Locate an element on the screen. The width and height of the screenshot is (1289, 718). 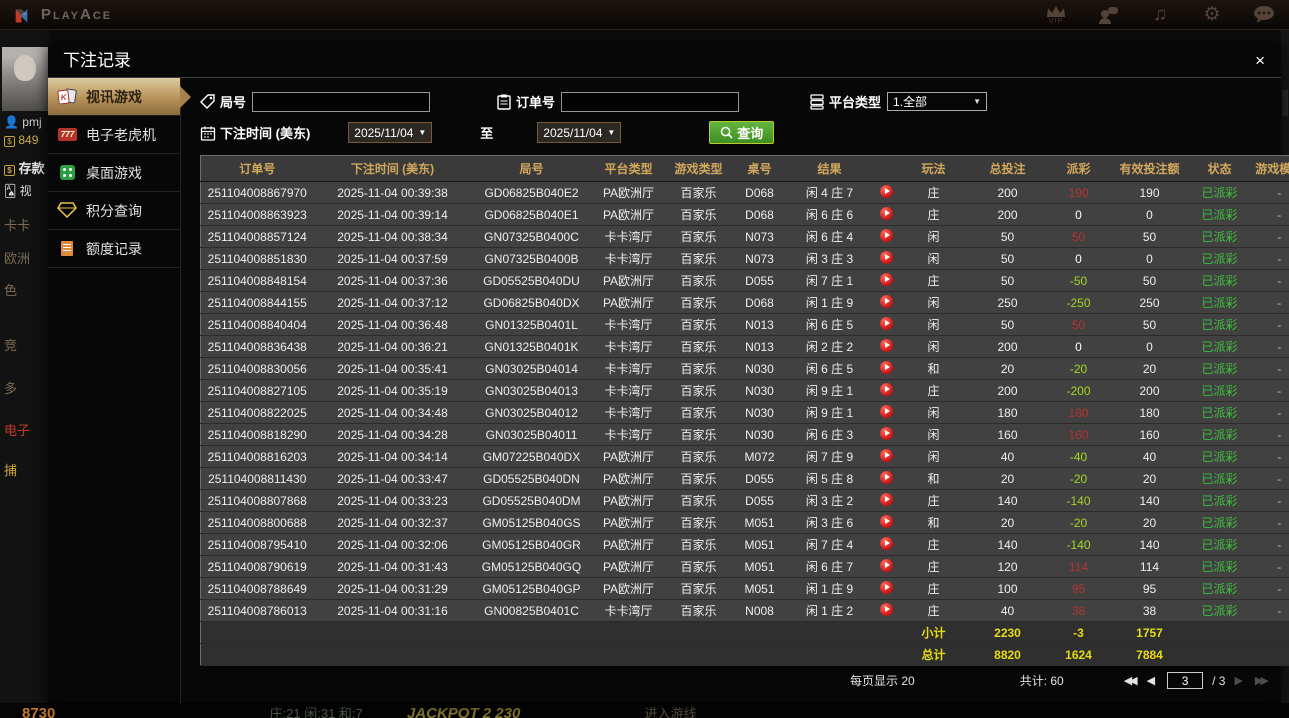
vip-crown-icon: VIP is located at coordinates (1056, 15).